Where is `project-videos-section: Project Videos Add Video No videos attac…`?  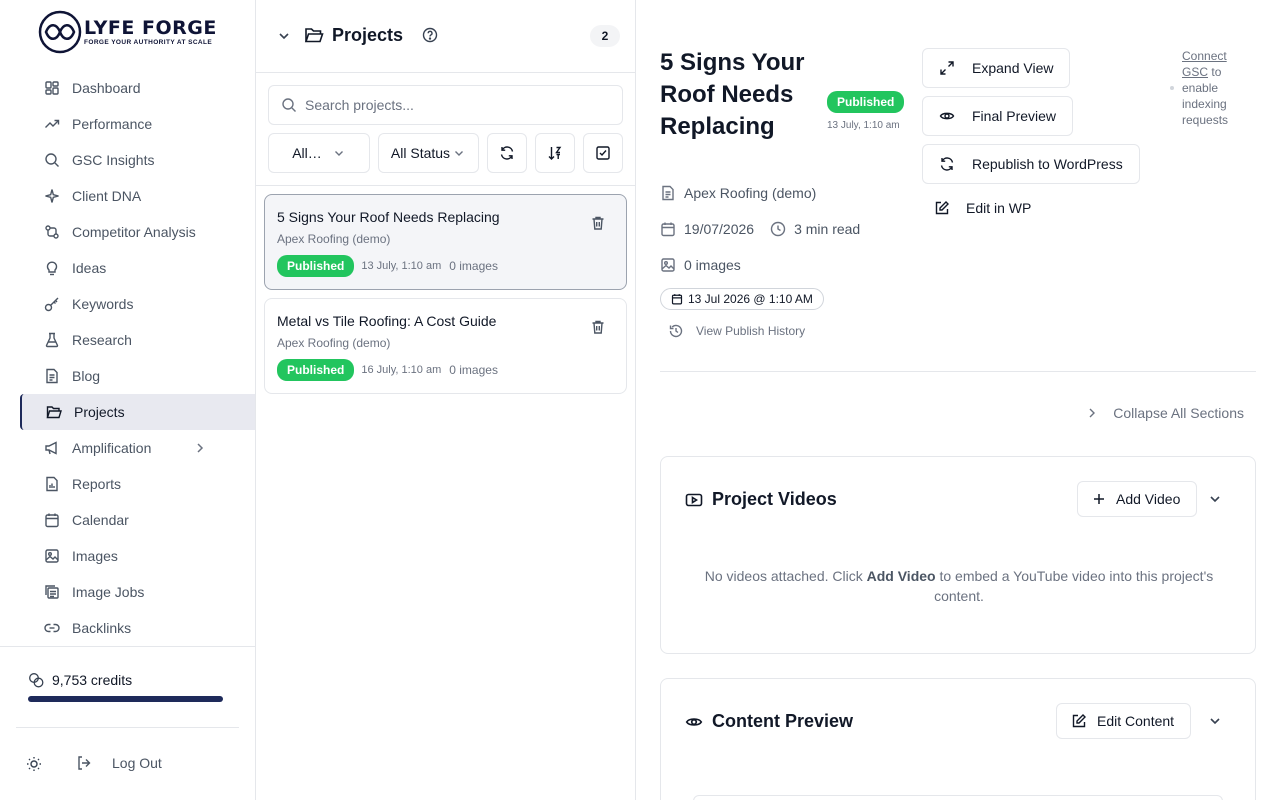
project-videos-section: Project Videos Add Video No videos attac… is located at coordinates (958, 555).